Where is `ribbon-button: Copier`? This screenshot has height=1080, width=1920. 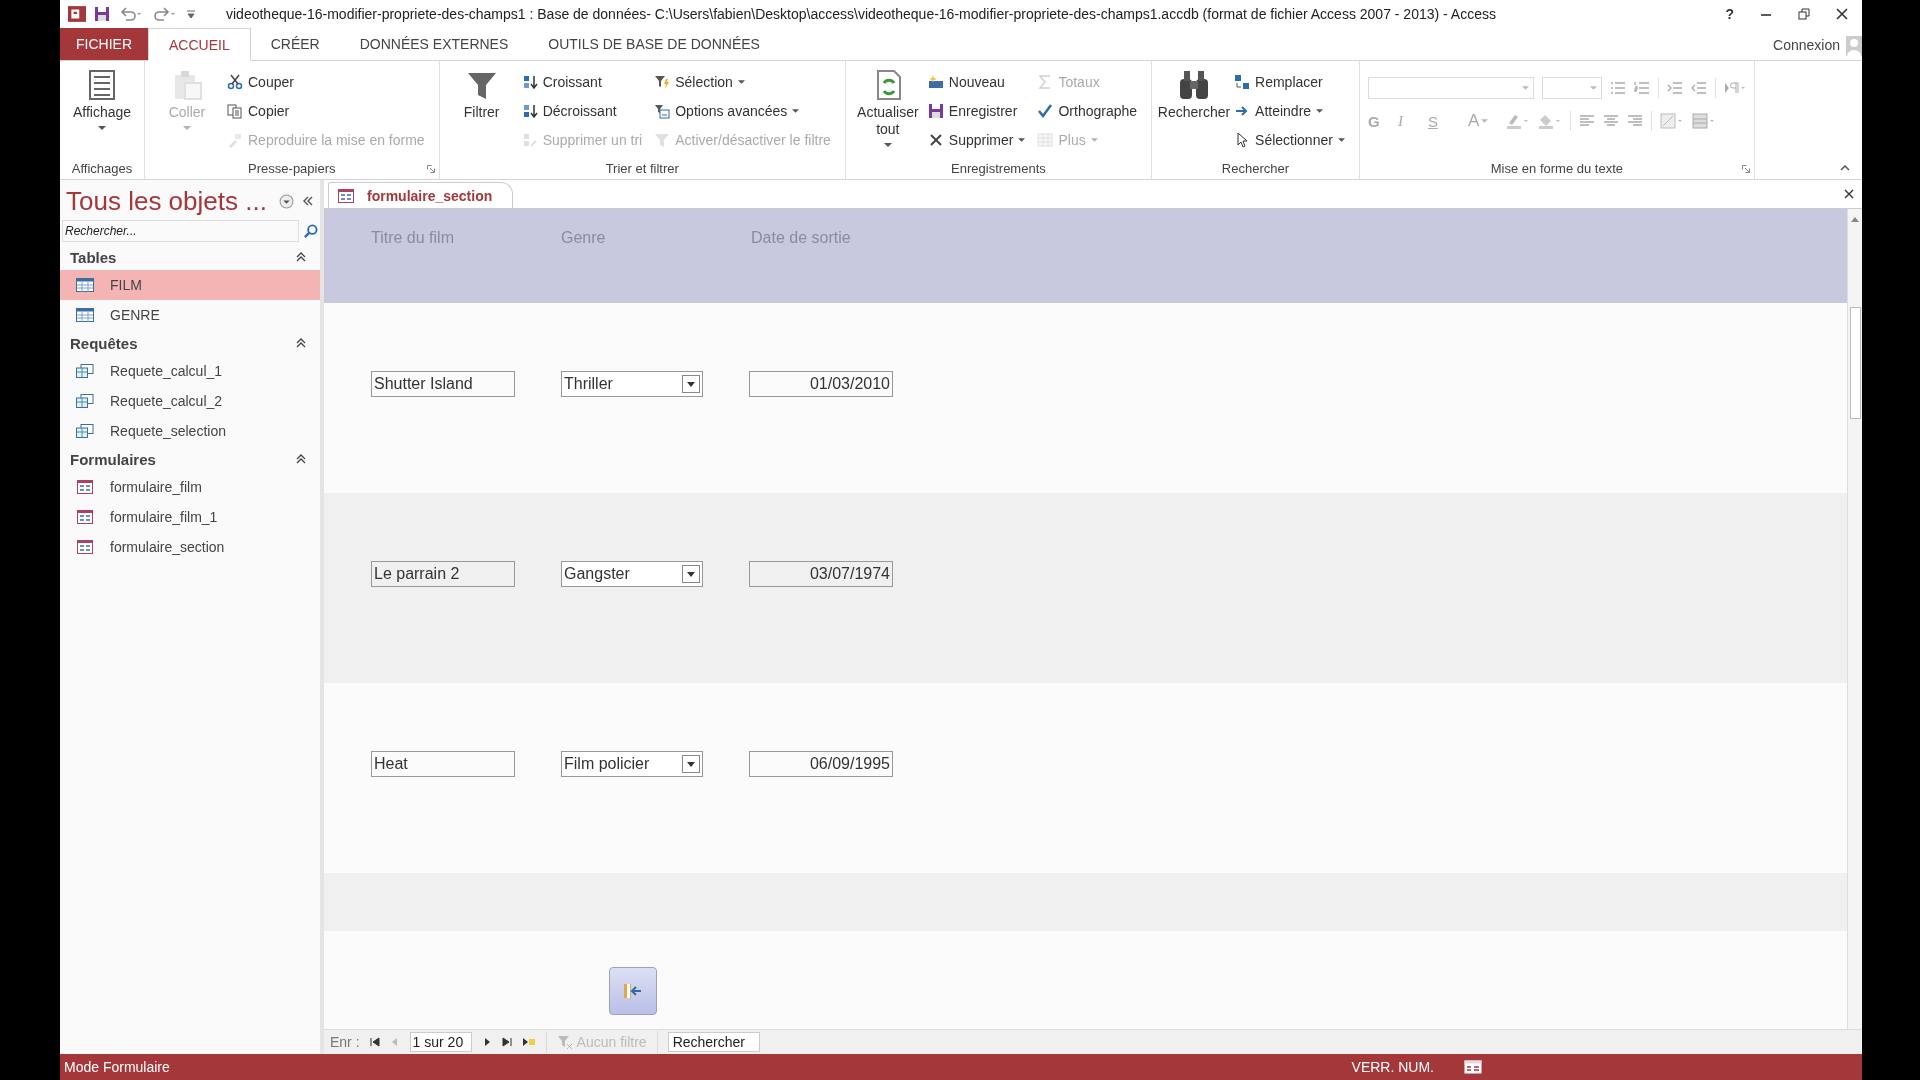
ribbon-button: Copier is located at coordinates (329, 111).